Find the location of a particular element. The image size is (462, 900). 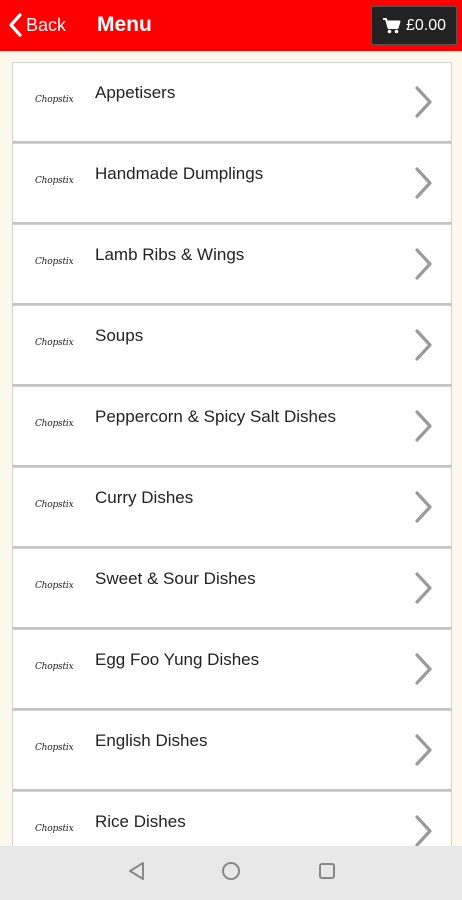

menu-category-row: Chopstix Soups is located at coordinates (232, 345).